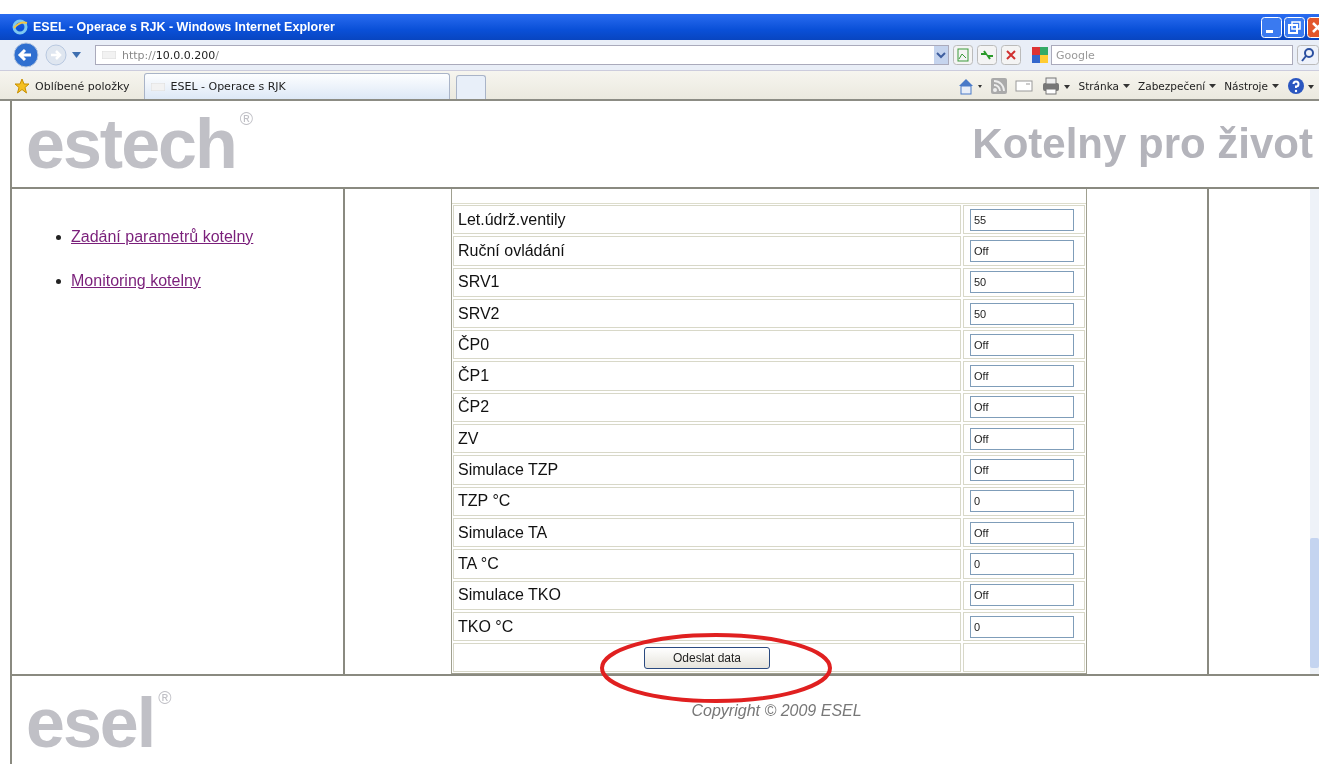 This screenshot has height=767, width=1319. I want to click on browser-tab: ESEL - Operace s RJK, so click(296, 86).